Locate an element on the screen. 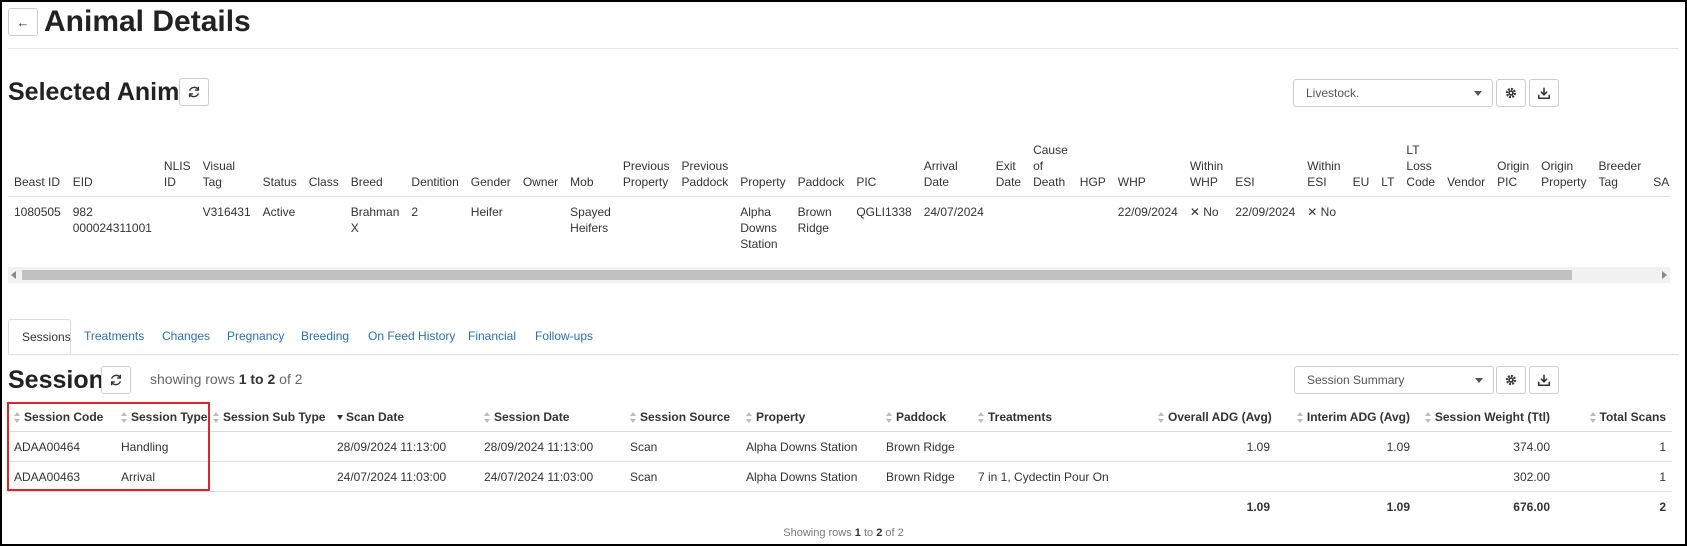  sessions-download-button is located at coordinates (1544, 380).